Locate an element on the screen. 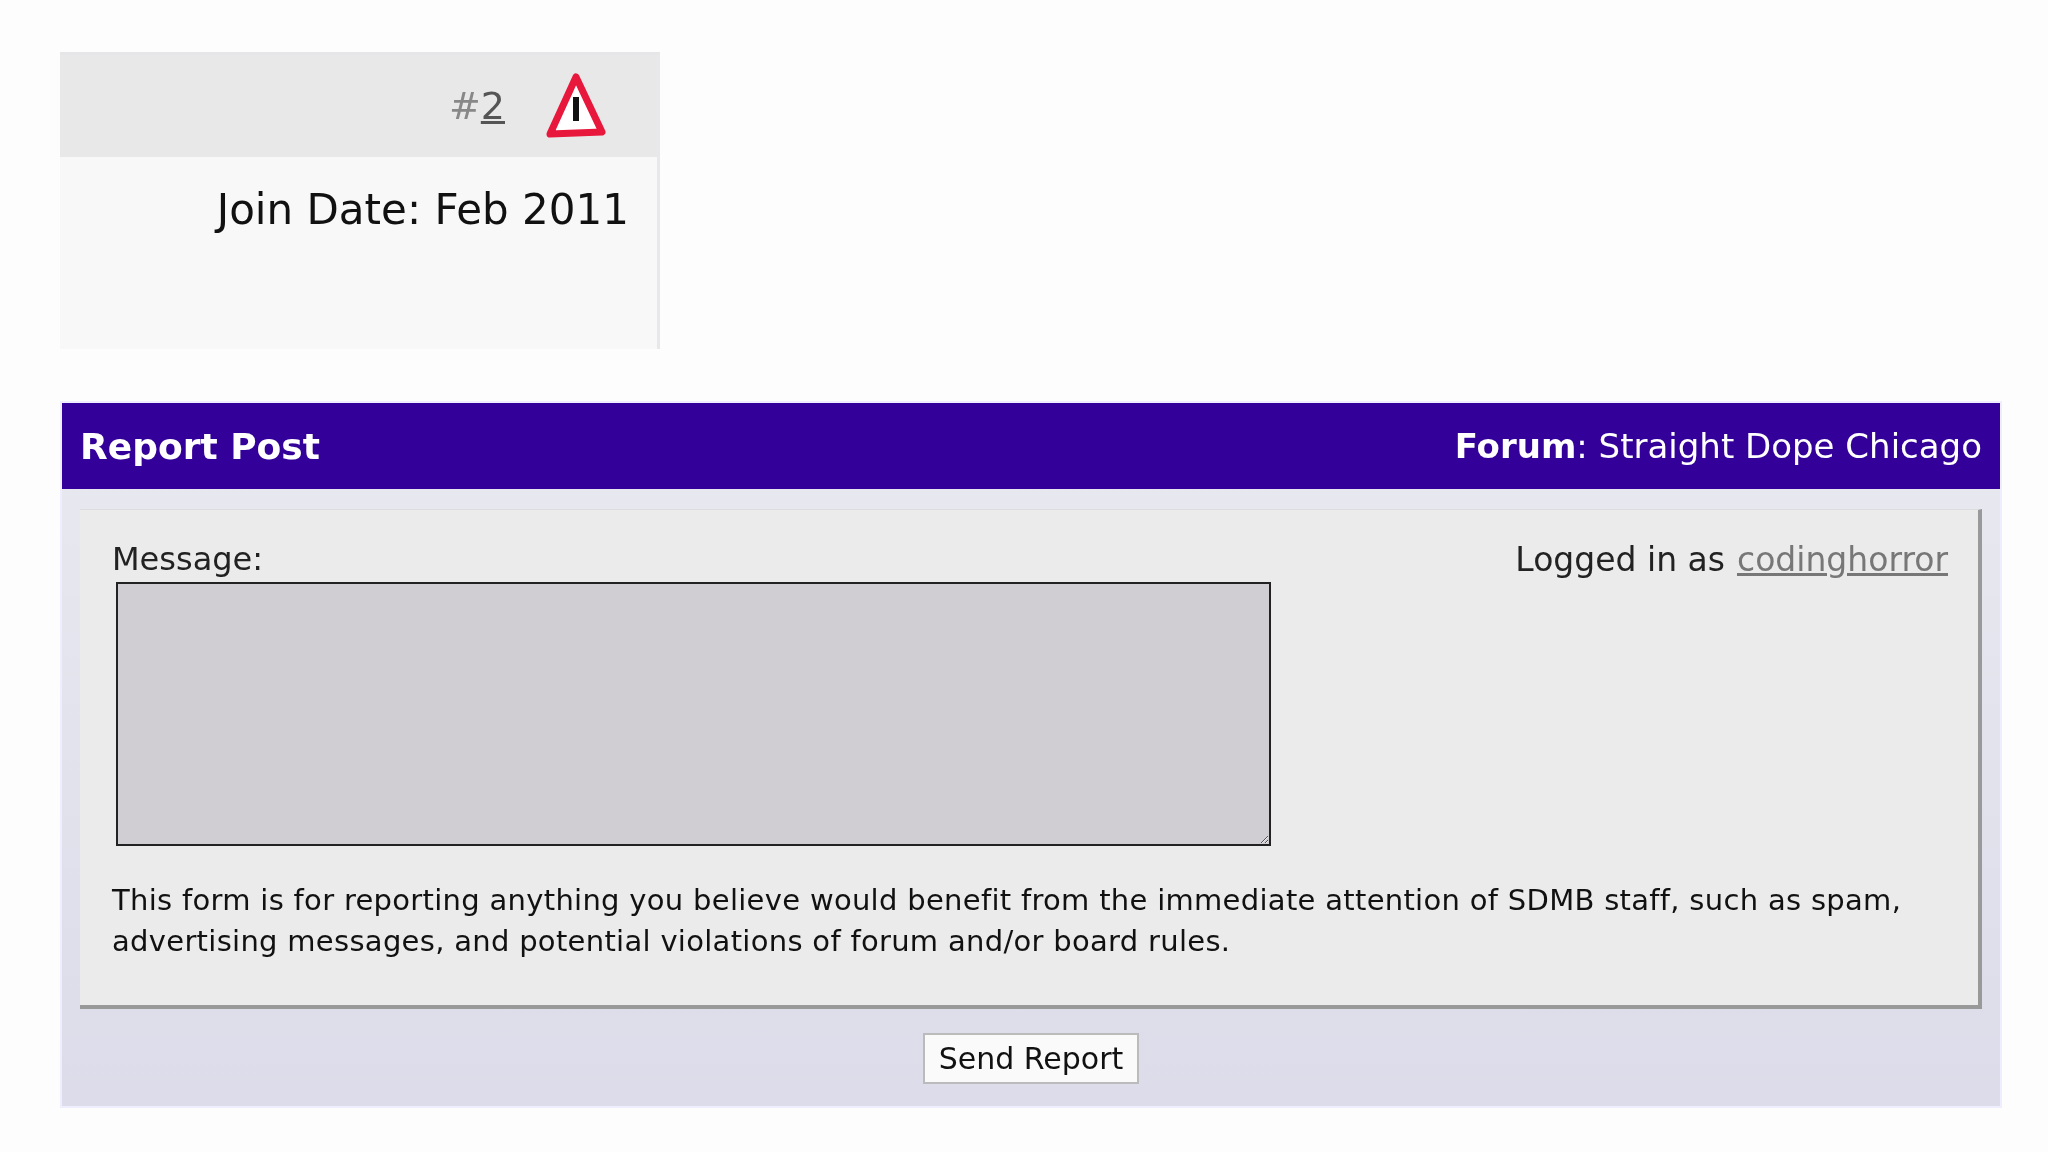  warning-icon is located at coordinates (576, 106).